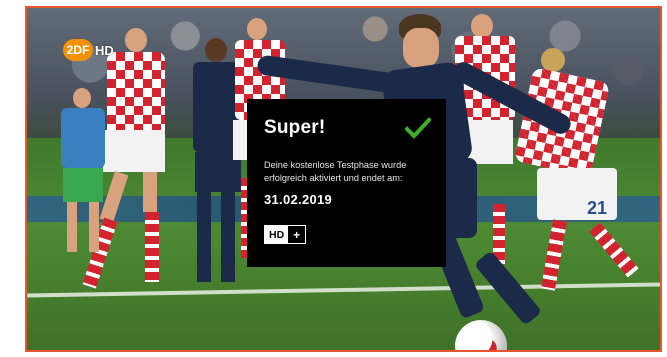  I want to click on hd-plus-plus-label: +, so click(297, 234).